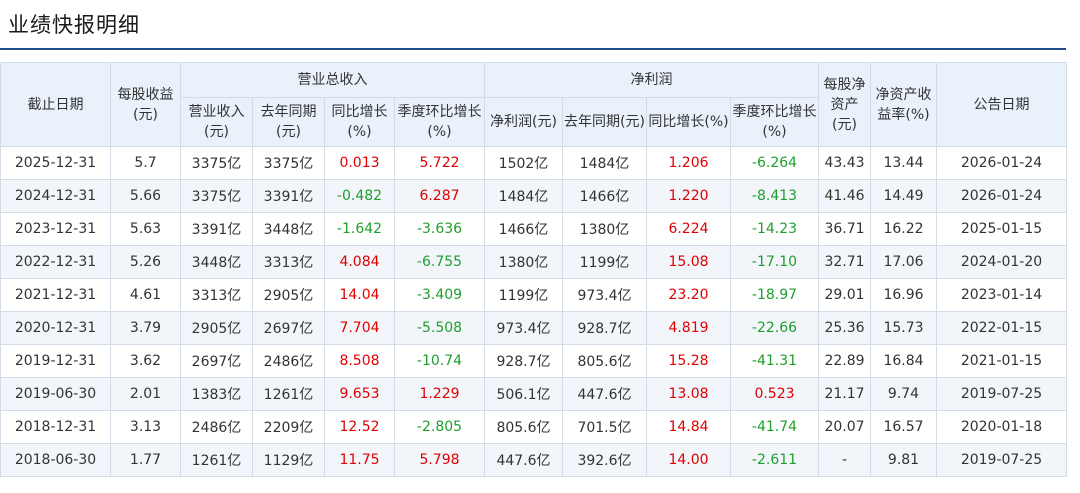 Image resolution: width=1080 pixels, height=493 pixels. Describe the element at coordinates (844, 262) in the screenshot. I see `cell-bvps: 32.71` at that location.